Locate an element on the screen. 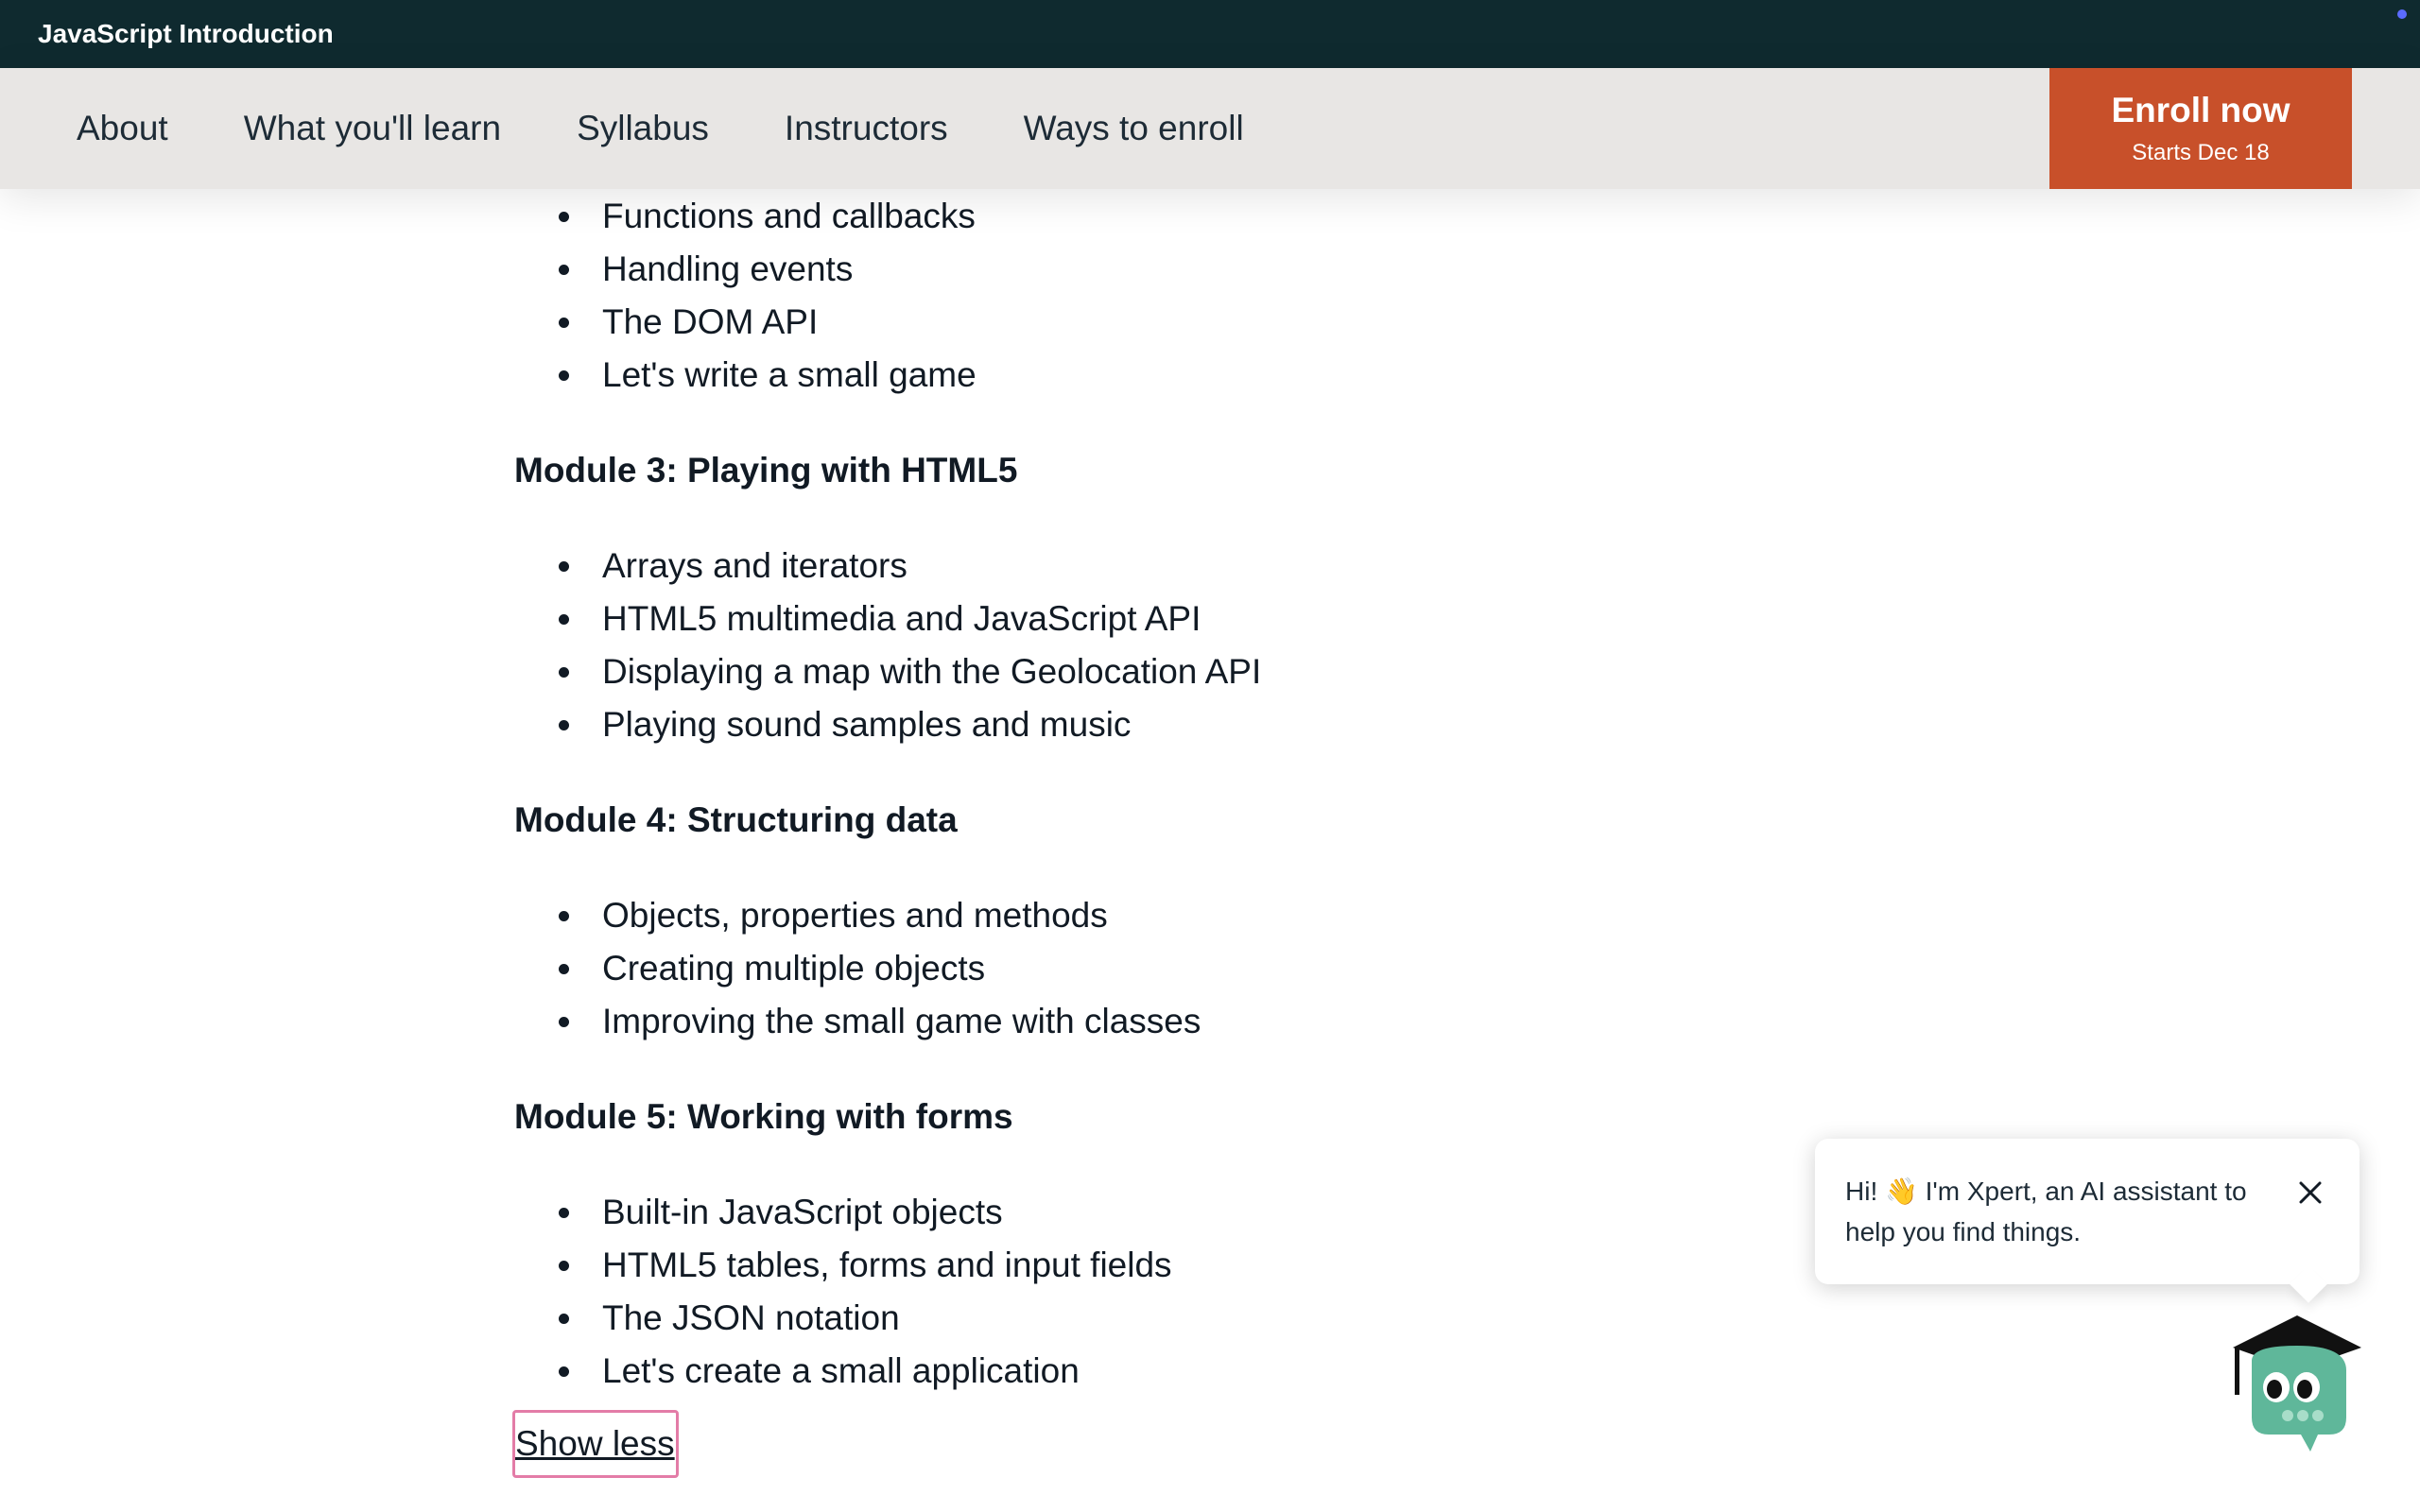 Image resolution: width=2420 pixels, height=1512 pixels. list-item: Functions and callbacks is located at coordinates (767, 216).